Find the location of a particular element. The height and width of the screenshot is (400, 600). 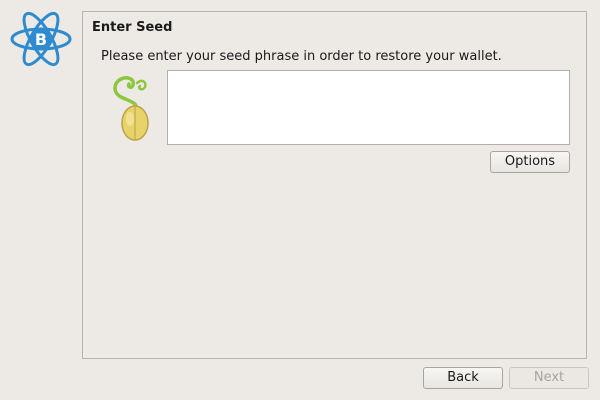

back-button: Back is located at coordinates (463, 378).